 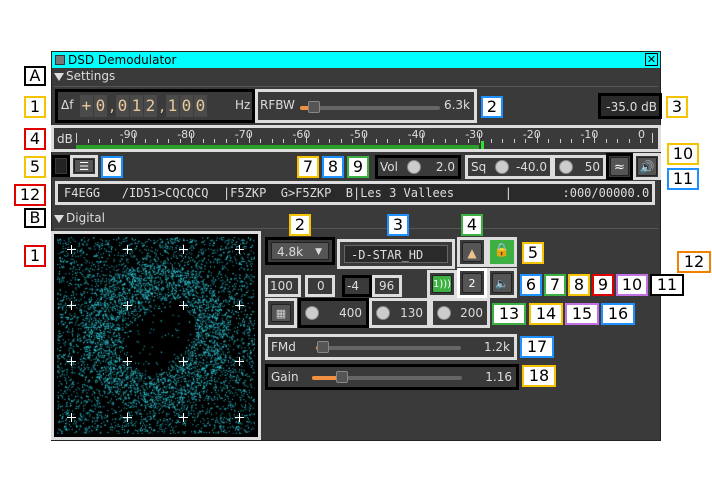 What do you see at coordinates (414, 167) in the screenshot?
I see `volume-knob` at bounding box center [414, 167].